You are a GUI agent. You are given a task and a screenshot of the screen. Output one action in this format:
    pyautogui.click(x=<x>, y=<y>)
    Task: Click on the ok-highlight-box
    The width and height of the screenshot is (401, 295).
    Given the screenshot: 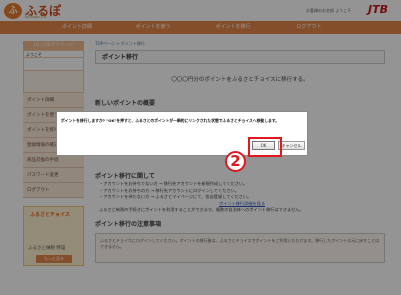 What is the action you would take?
    pyautogui.click(x=265, y=147)
    